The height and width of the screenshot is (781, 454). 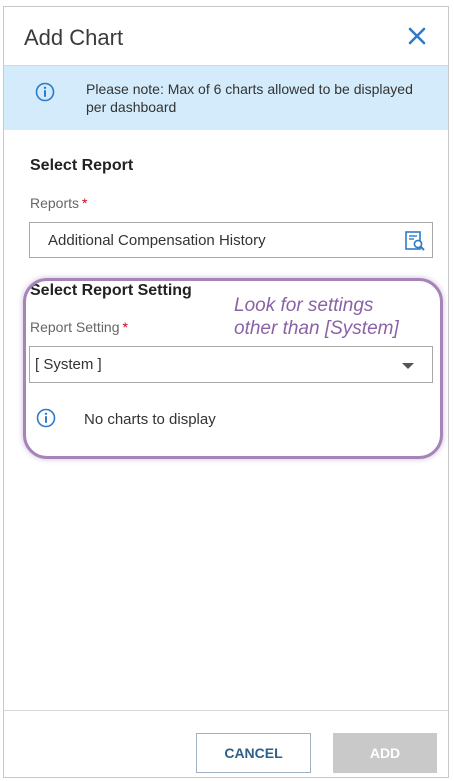 I want to click on annotation-note: Look for settings other than [System], so click(x=316, y=317).